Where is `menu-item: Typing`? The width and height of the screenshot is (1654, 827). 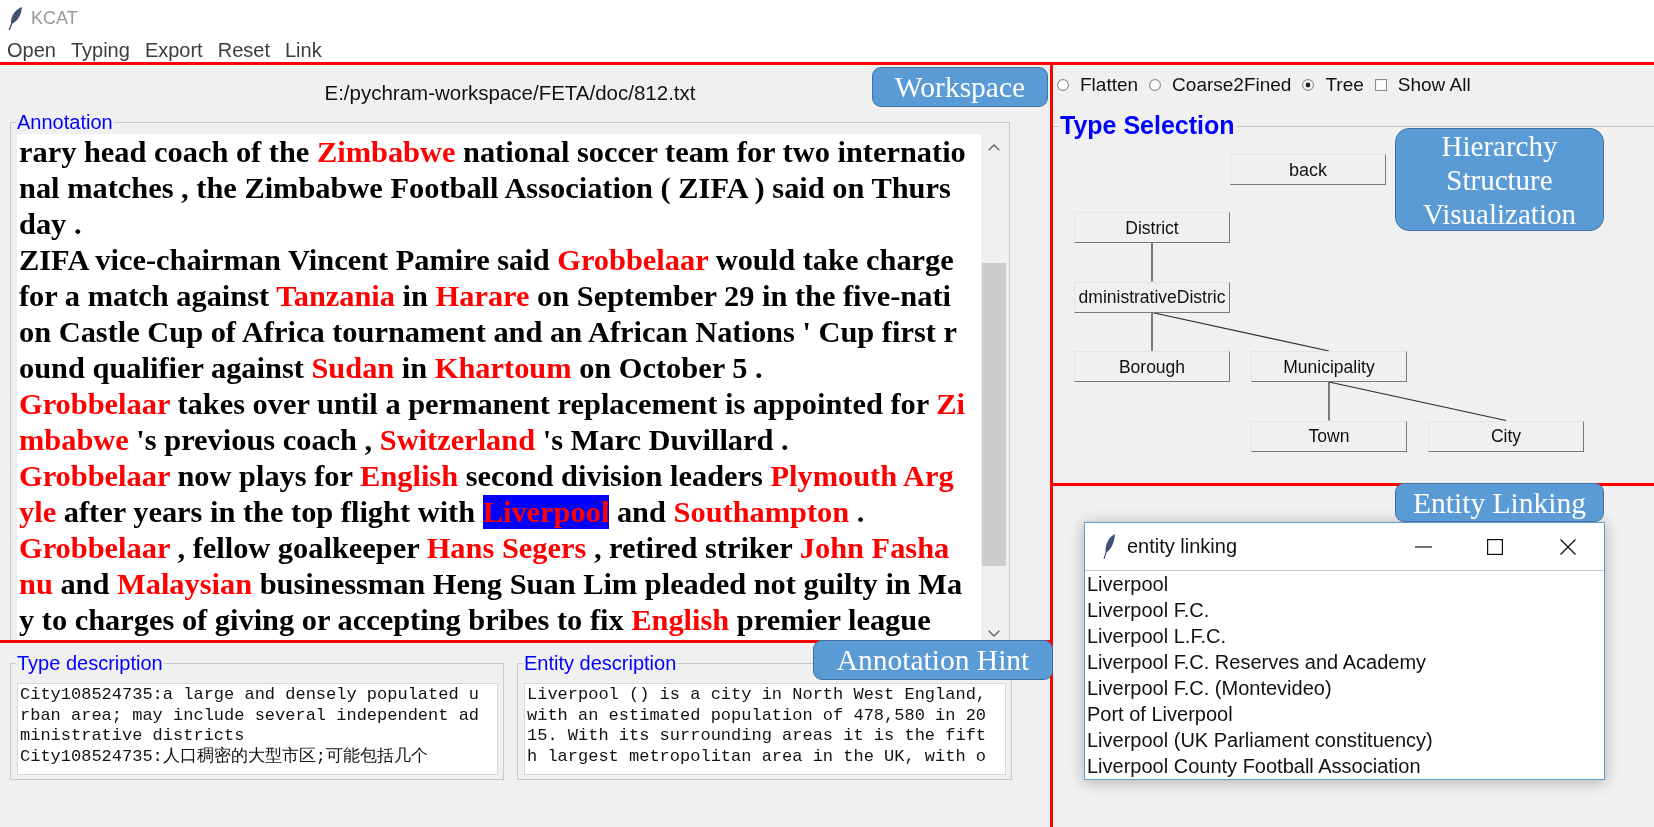
menu-item: Typing is located at coordinates (100, 50).